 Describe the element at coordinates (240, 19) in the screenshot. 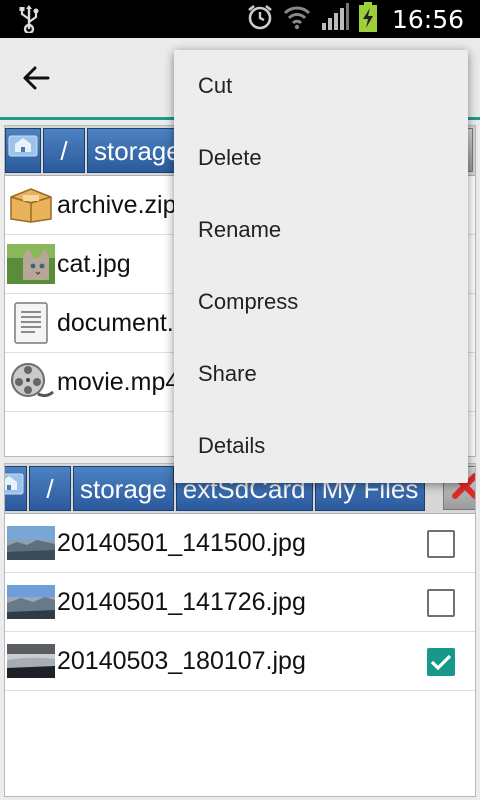

I see `status-bar: 16:56` at that location.